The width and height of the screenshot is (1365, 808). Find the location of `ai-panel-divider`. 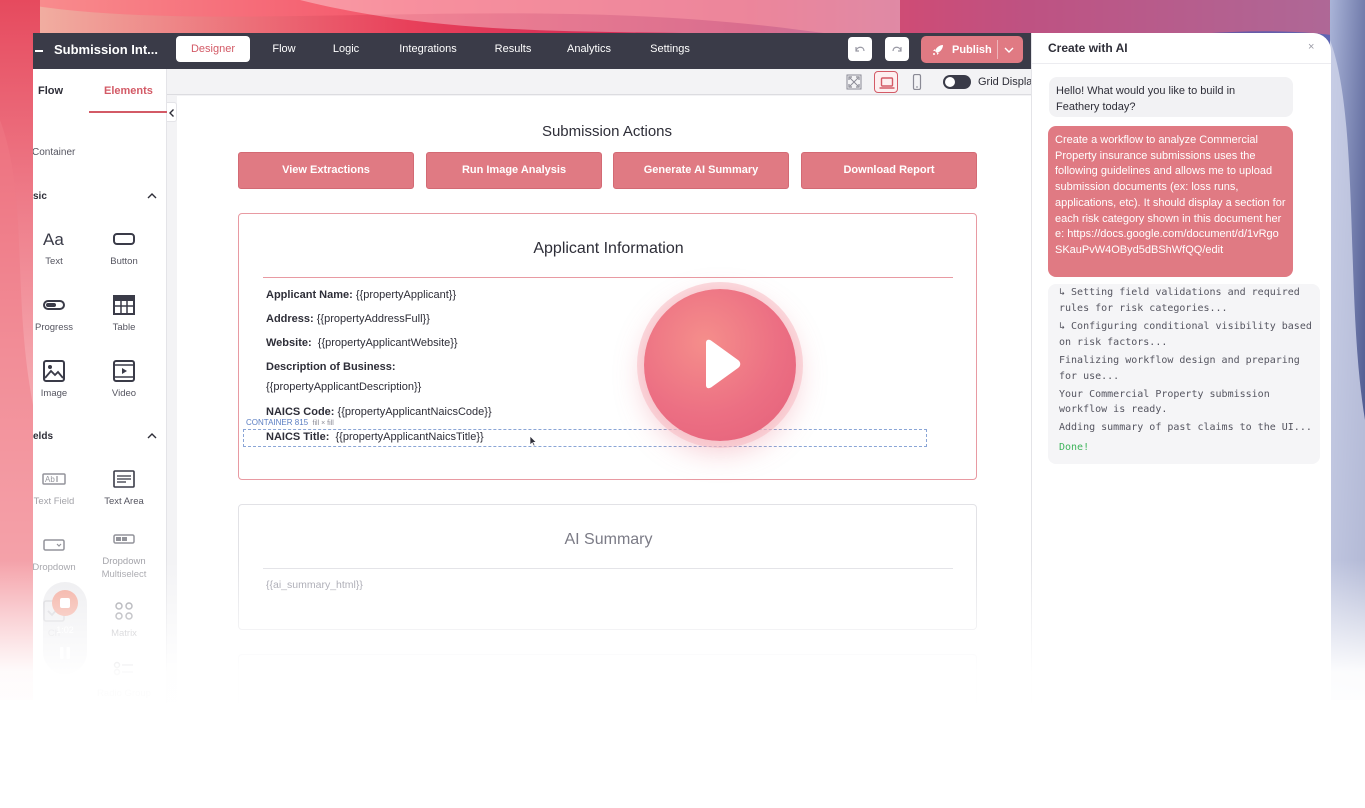

ai-panel-divider is located at coordinates (1181, 63).